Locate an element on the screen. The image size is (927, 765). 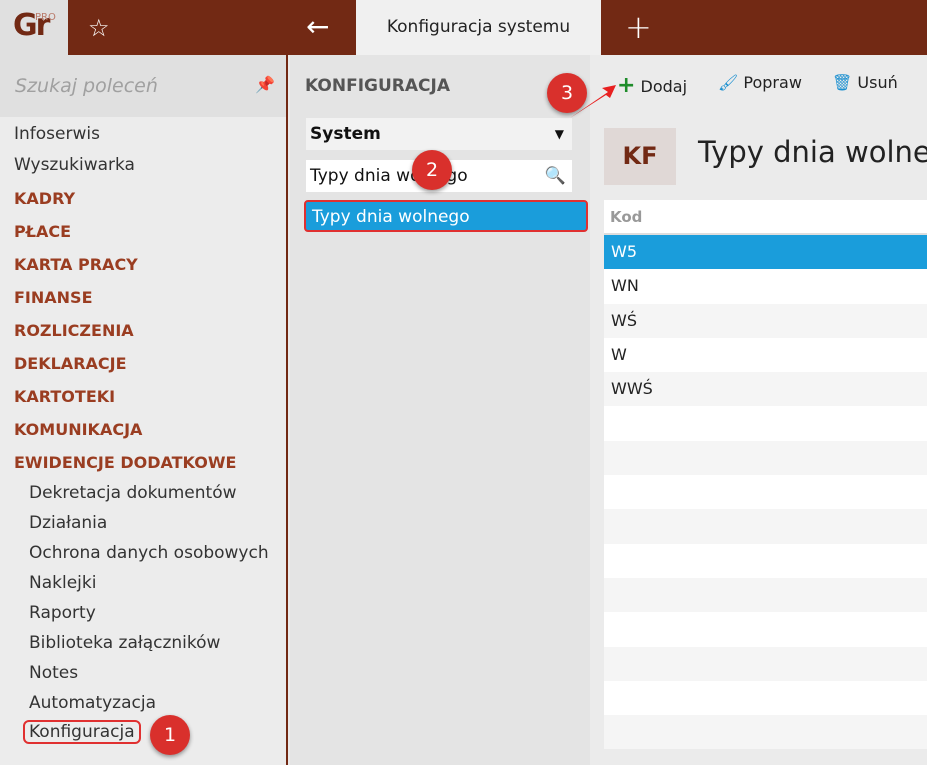
sidebar-section-komunikacja: KOMUNIKACJA is located at coordinates (78, 429).